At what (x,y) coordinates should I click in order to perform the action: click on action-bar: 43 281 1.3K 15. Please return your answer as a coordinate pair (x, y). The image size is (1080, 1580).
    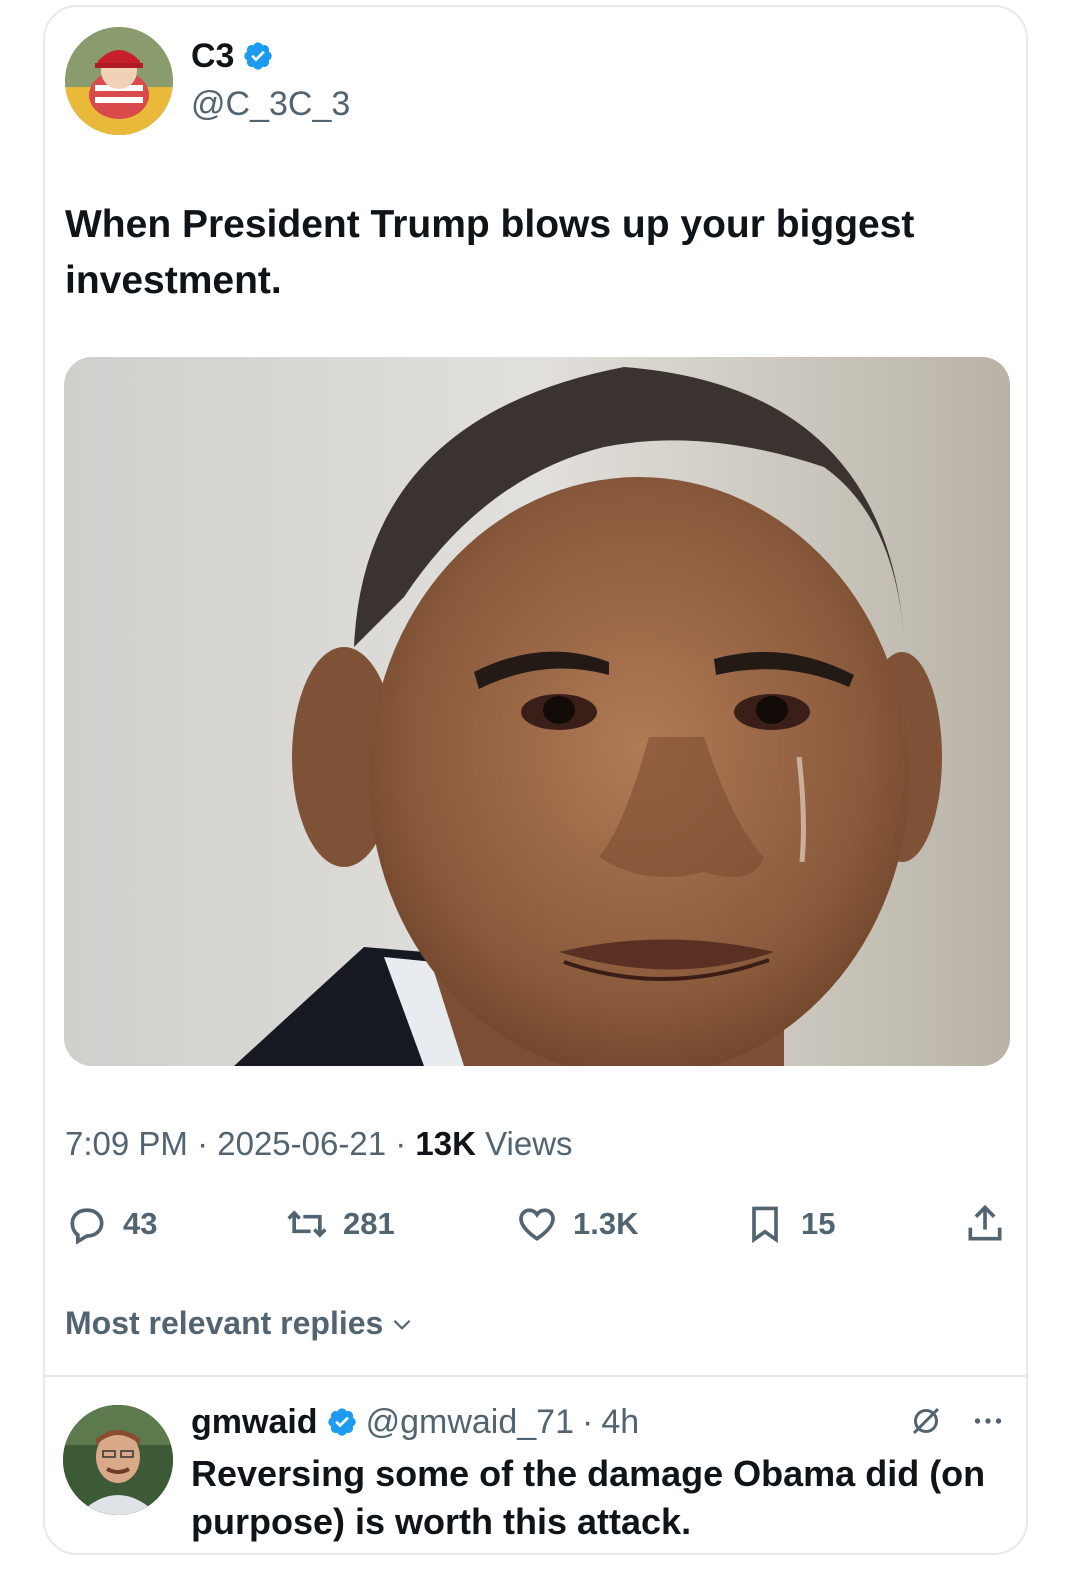
    Looking at the image, I should click on (537, 1226).